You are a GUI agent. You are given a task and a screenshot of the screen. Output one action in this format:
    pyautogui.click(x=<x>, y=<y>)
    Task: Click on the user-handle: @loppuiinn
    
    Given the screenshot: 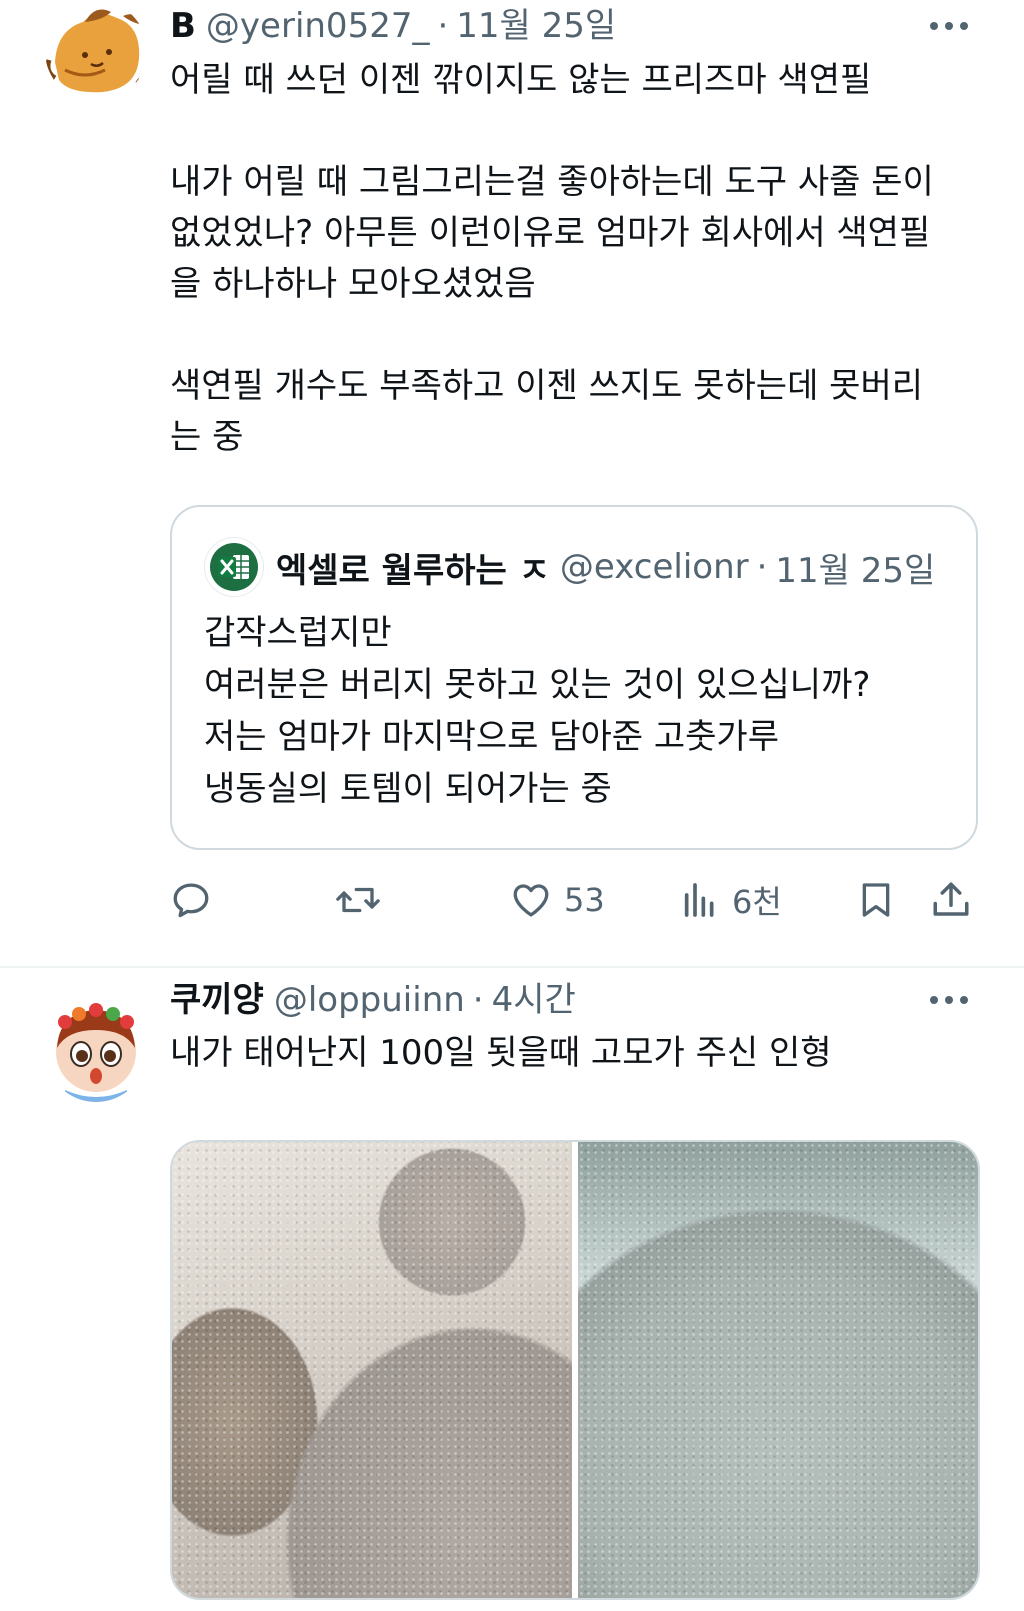 What is the action you would take?
    pyautogui.click(x=369, y=1000)
    